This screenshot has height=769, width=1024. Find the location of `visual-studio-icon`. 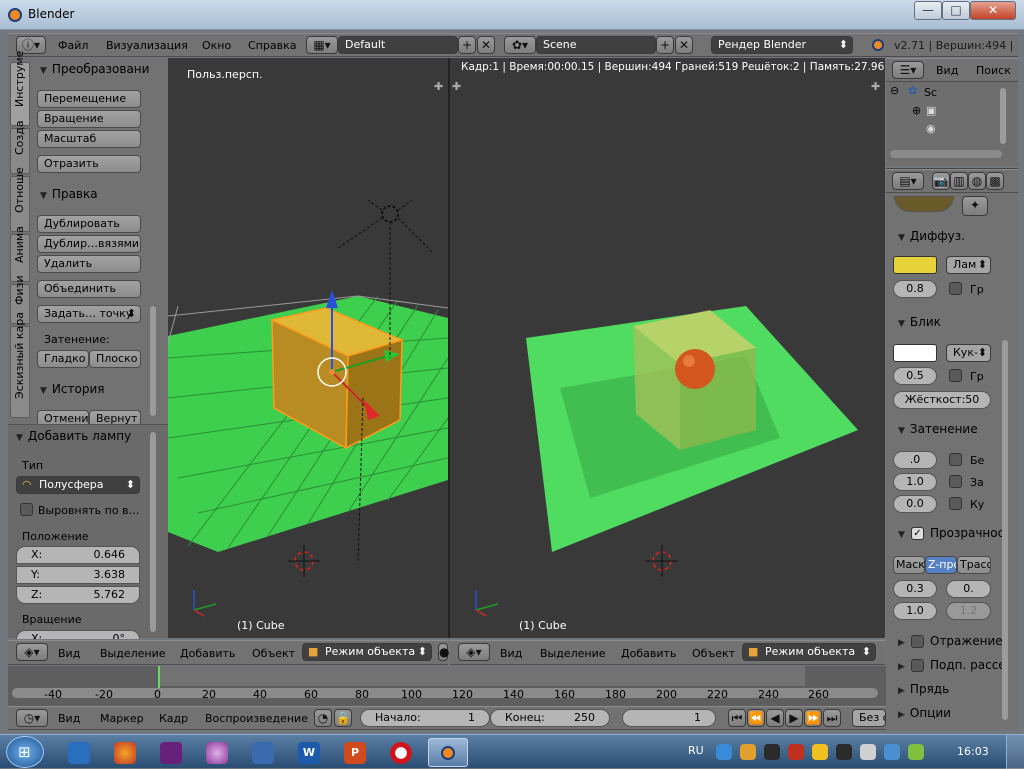

visual-studio-icon is located at coordinates (171, 753).